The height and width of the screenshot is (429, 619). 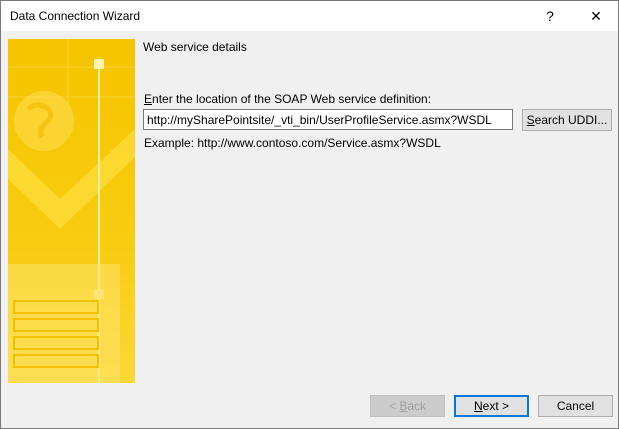 I want to click on back-label: ack, so click(x=417, y=406).